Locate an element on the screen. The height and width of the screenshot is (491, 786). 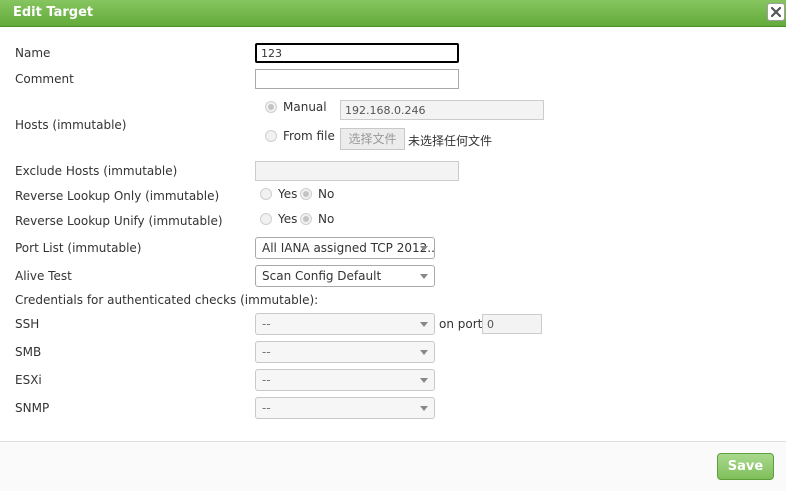
alive-test-select: Scan Config Default is located at coordinates (345, 276).